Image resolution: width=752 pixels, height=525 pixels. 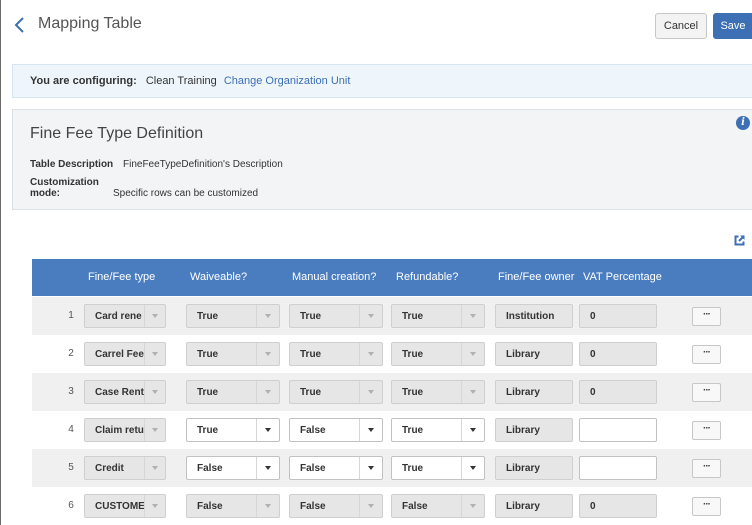 What do you see at coordinates (181, 81) in the screenshot?
I see `organization-unit-name: Clean Training` at bounding box center [181, 81].